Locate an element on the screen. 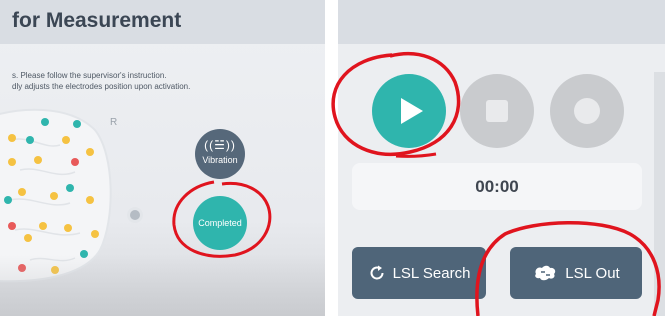 The image size is (665, 316). lsl-search-label: LSL Search is located at coordinates (431, 273).